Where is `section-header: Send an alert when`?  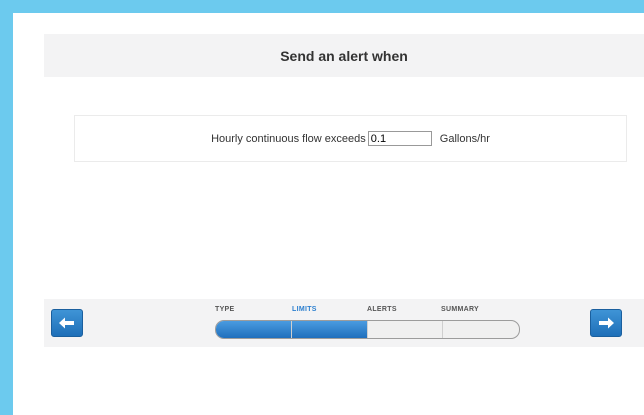
section-header: Send an alert when is located at coordinates (344, 55).